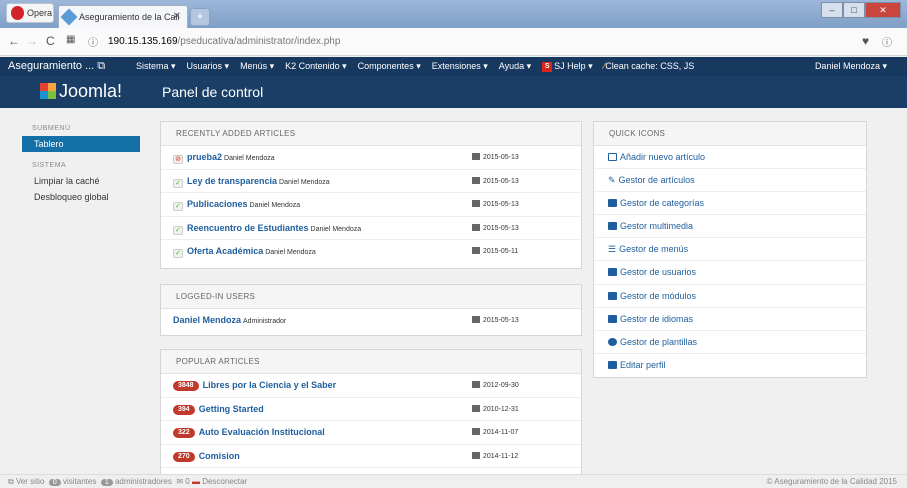 Image resolution: width=907 pixels, height=488 pixels. Describe the element at coordinates (831, 481) in the screenshot. I see `copyright-text: © Aseguramiento de la Calidad 2015` at that location.